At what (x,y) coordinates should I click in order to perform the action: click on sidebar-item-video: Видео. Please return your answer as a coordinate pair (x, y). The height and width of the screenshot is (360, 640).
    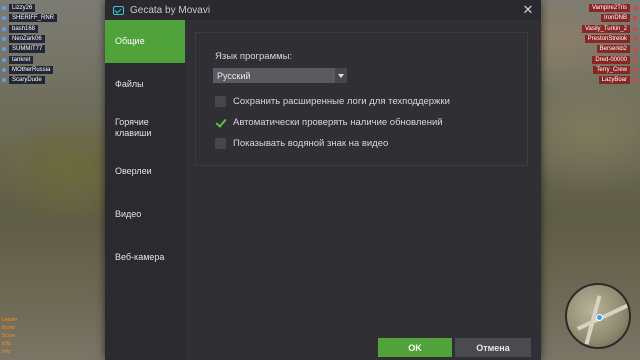
    Looking at the image, I should click on (145, 214).